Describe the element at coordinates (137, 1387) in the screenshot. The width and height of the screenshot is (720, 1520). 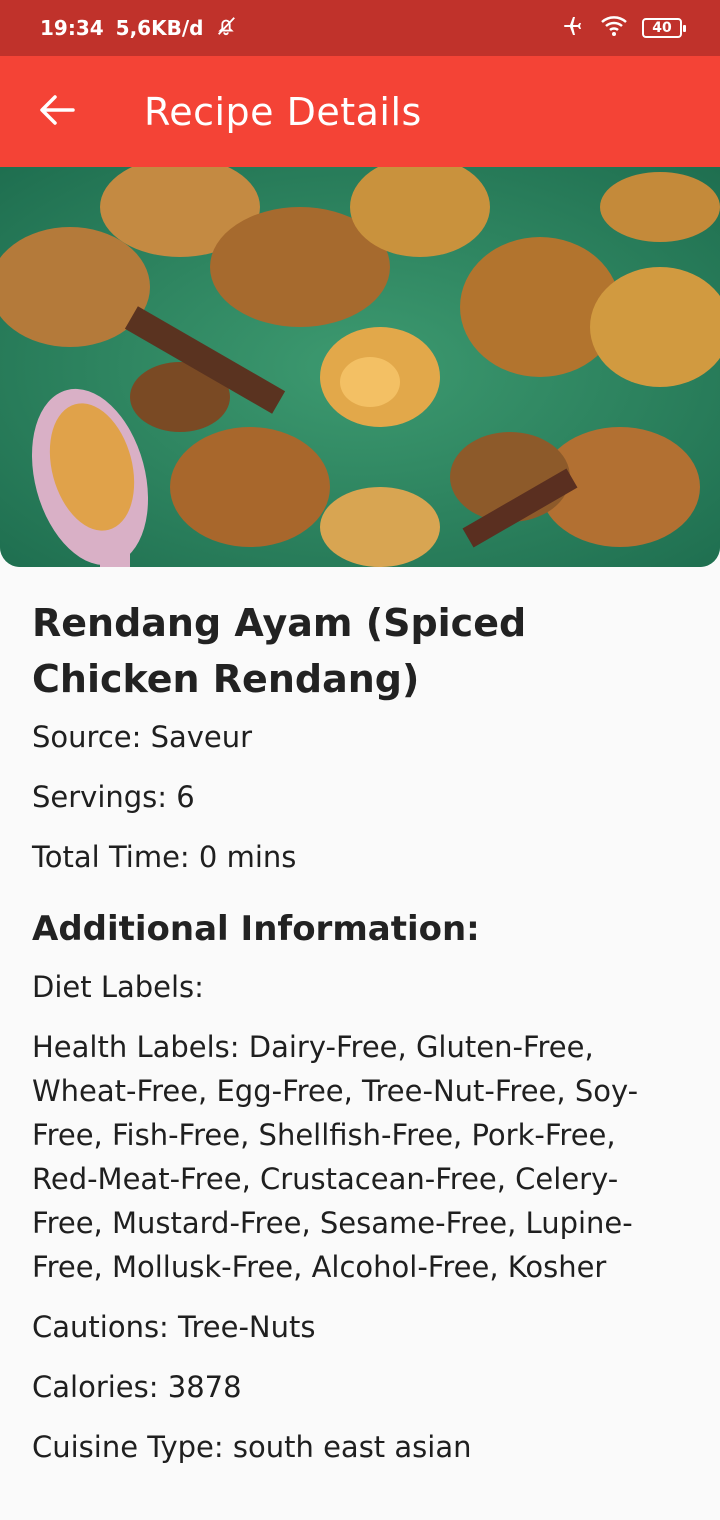
I see `calories: Calories: 3878` at that location.